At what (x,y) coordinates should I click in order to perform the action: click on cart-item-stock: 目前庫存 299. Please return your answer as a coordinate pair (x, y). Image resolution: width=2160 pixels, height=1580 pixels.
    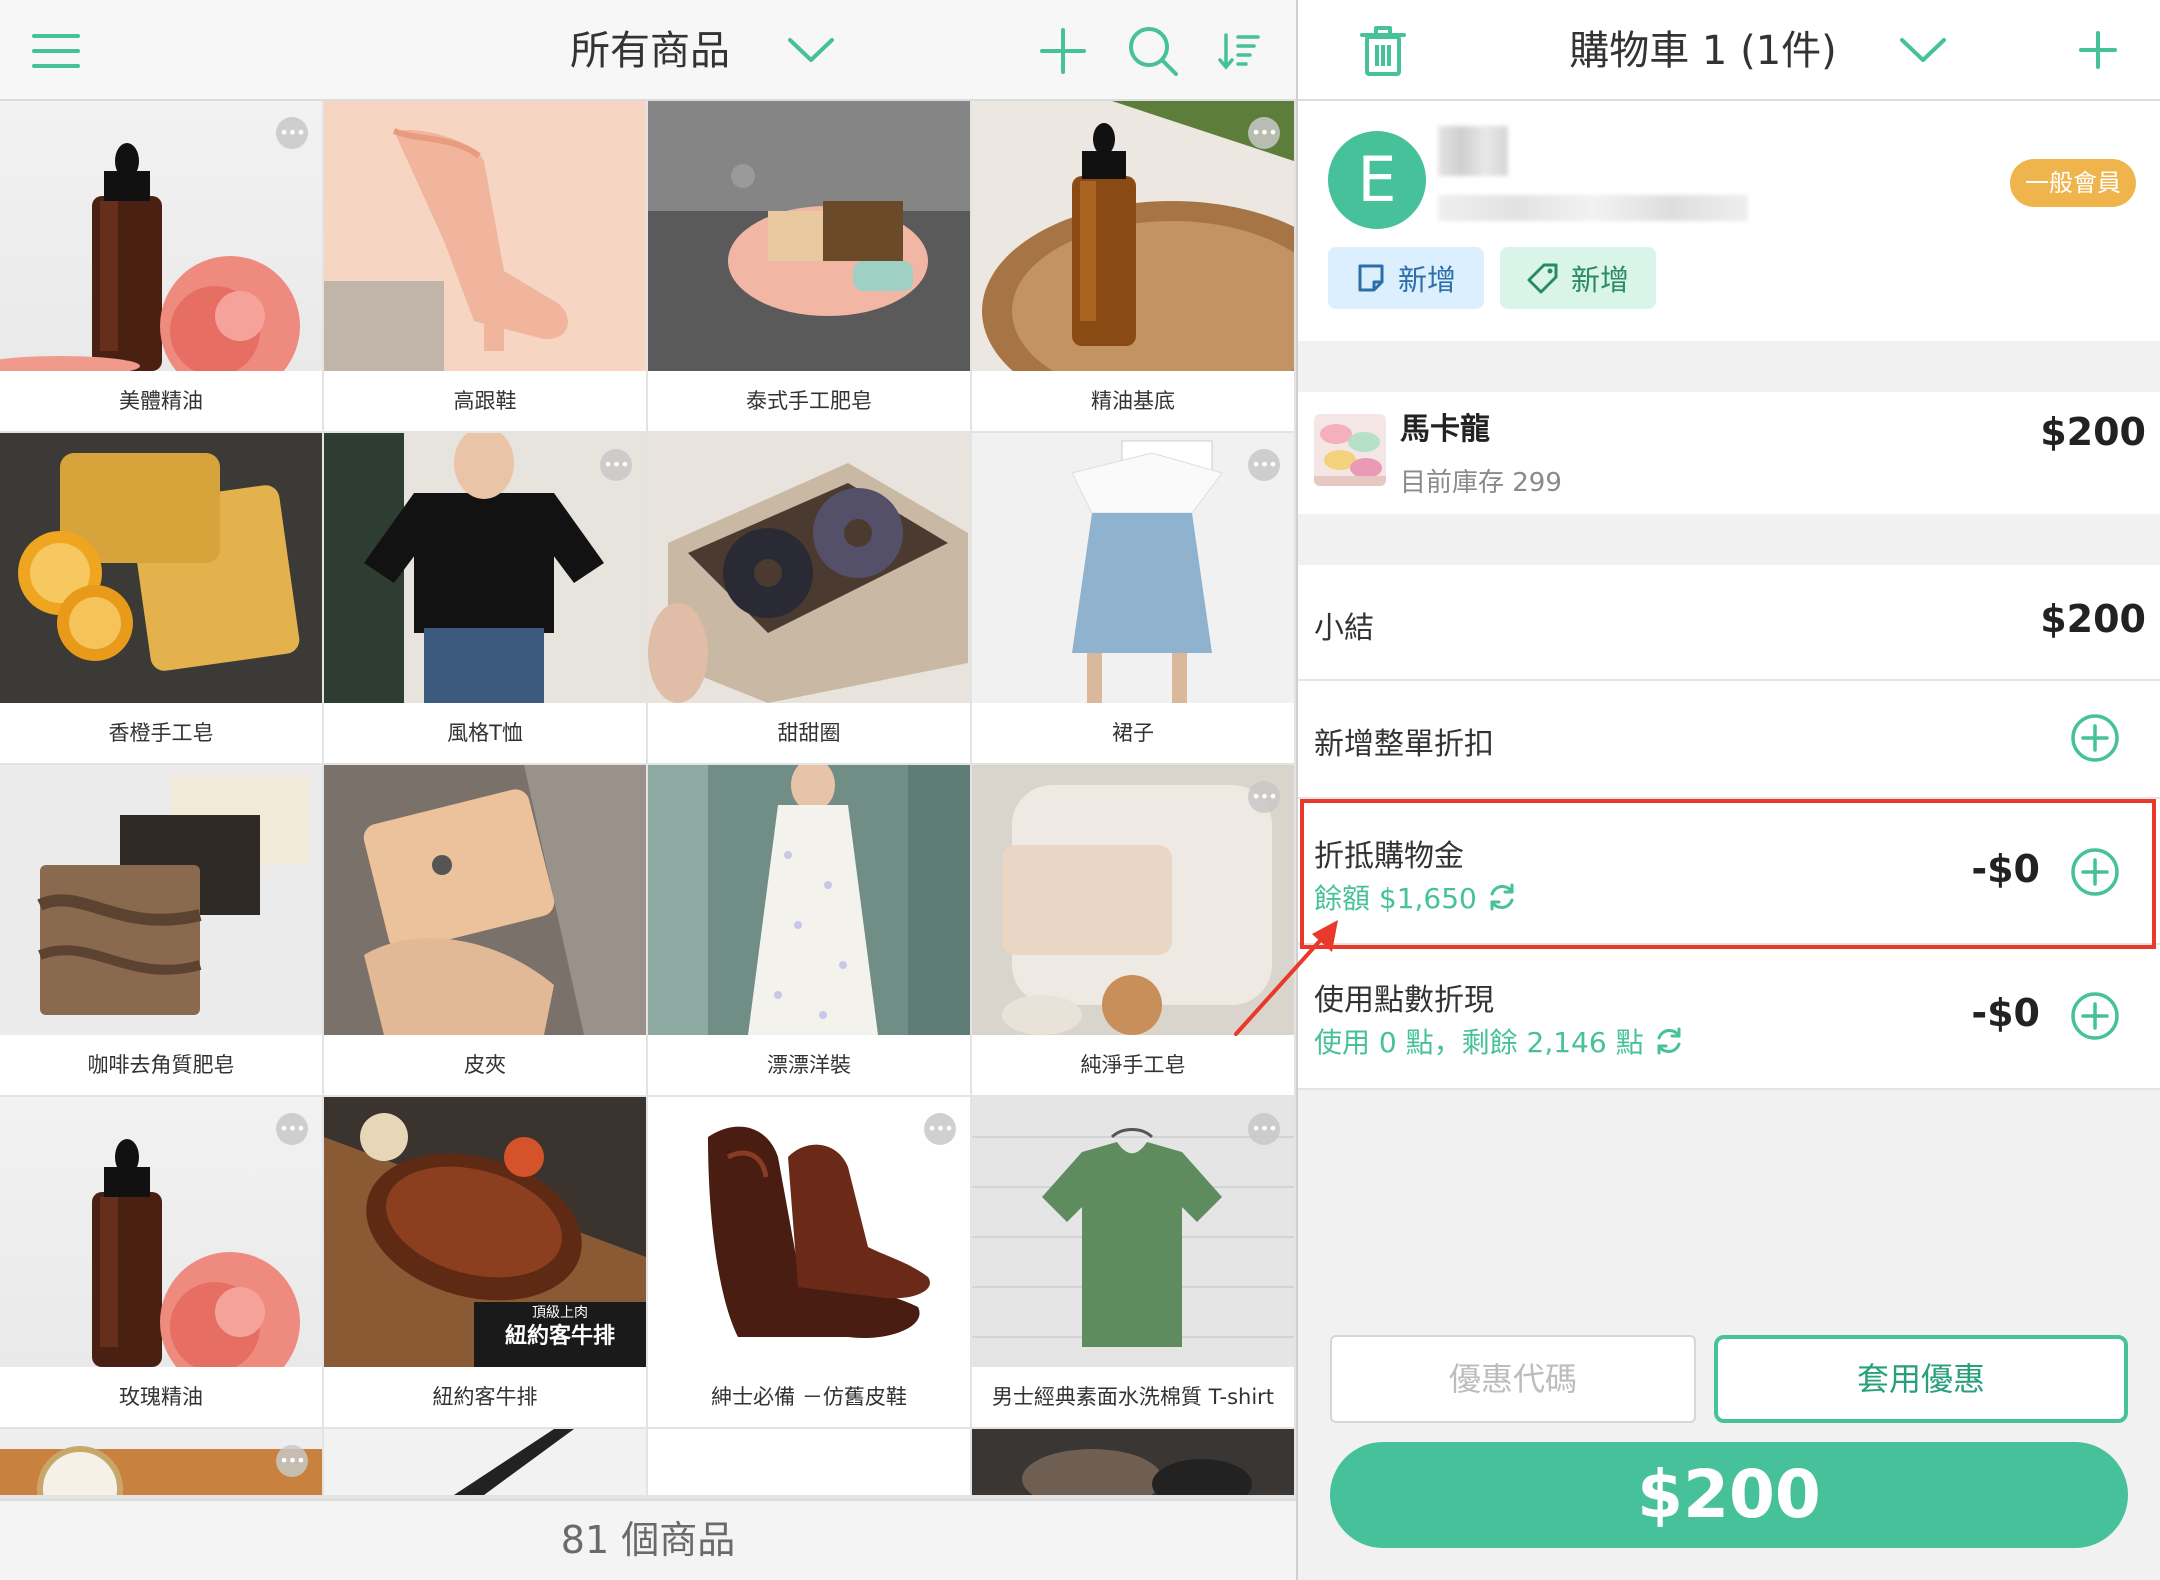
    Looking at the image, I should click on (1481, 483).